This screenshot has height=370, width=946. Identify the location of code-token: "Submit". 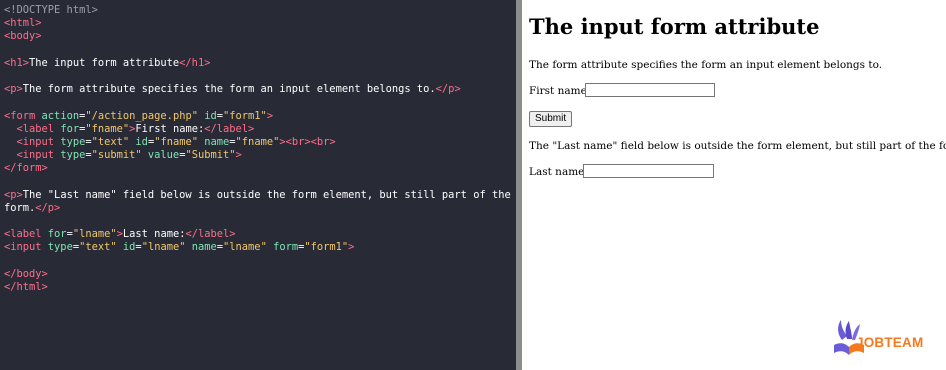
(210, 155).